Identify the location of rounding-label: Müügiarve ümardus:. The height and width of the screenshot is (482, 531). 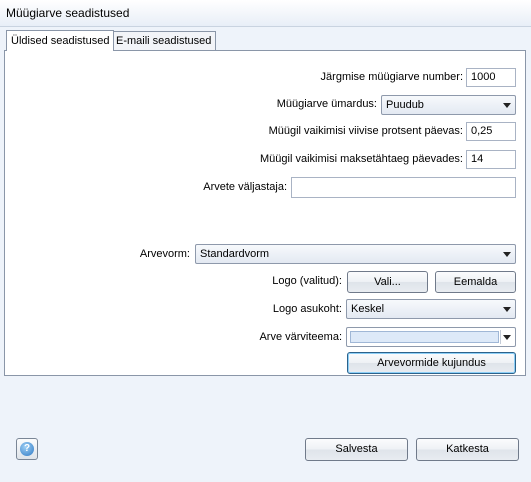
(326, 104).